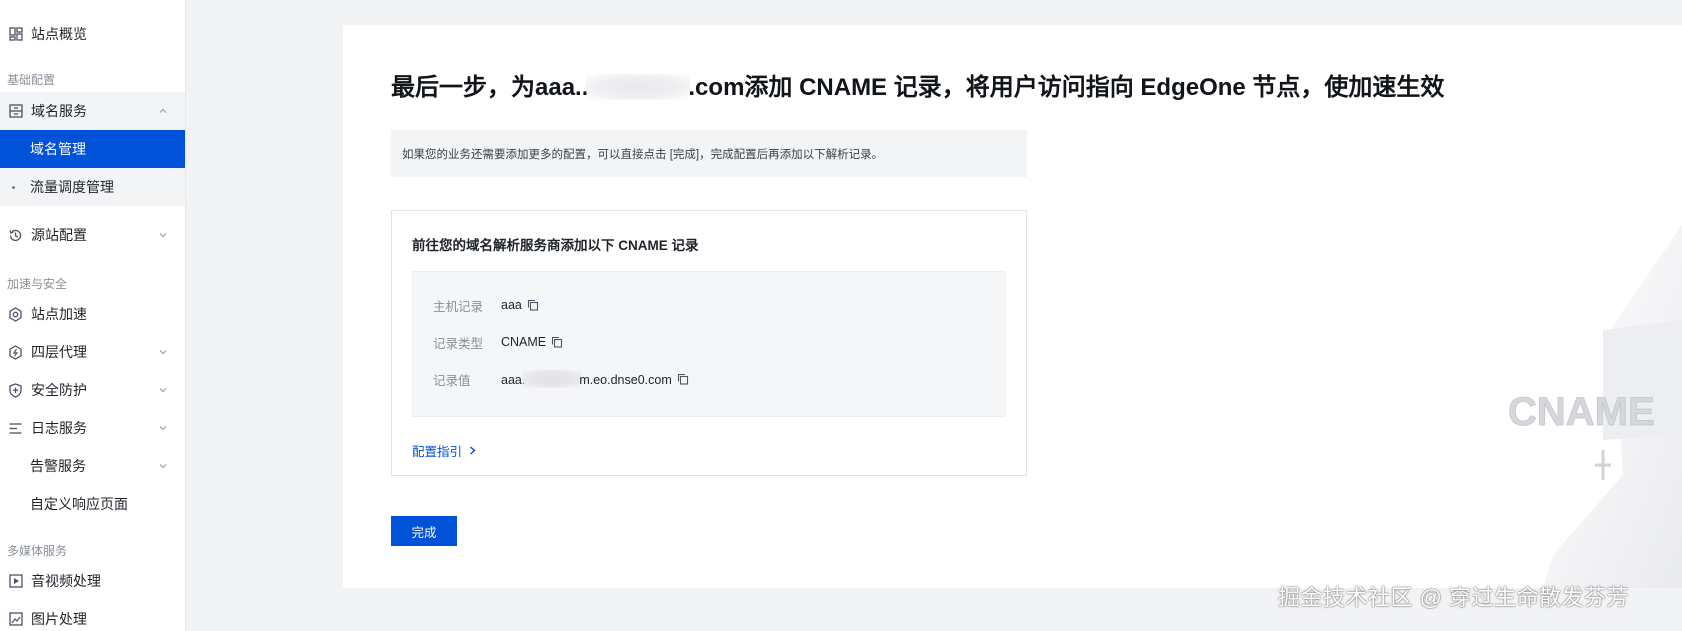  What do you see at coordinates (92, 615) in the screenshot?
I see `sidebar-item-image-process: 图片处理` at bounding box center [92, 615].